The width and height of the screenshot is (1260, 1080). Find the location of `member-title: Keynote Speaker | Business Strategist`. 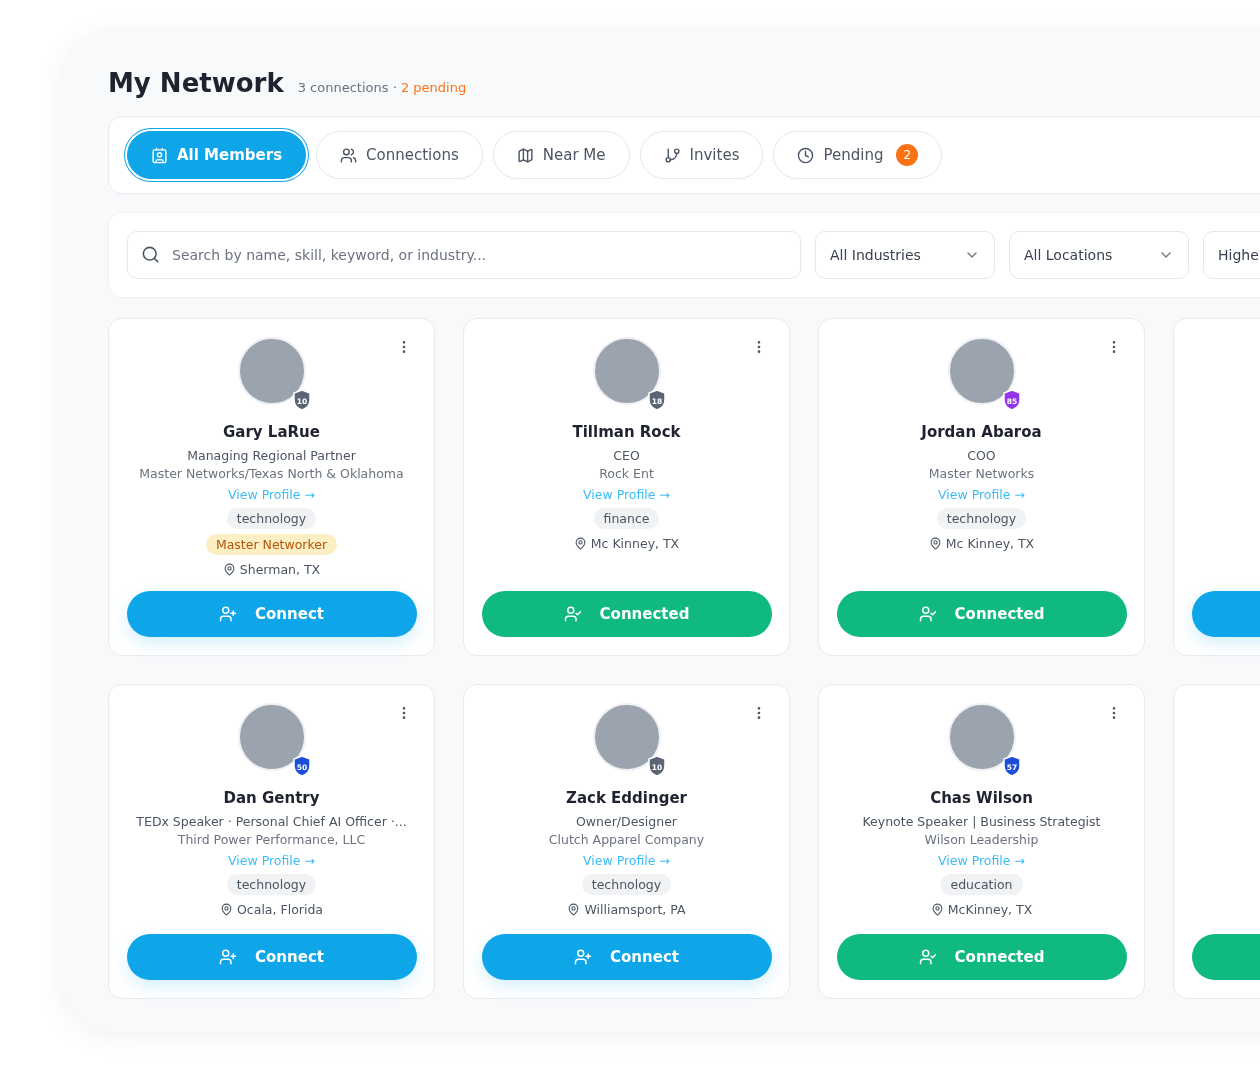

member-title: Keynote Speaker | Business Strategist is located at coordinates (981, 822).